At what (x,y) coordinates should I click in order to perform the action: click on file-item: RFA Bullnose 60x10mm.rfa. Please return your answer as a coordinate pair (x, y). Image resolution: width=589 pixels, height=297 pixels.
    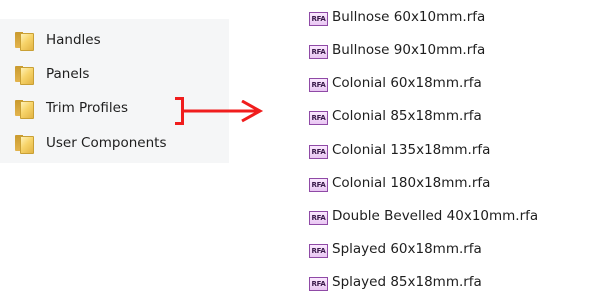
    Looking at the image, I should click on (397, 17).